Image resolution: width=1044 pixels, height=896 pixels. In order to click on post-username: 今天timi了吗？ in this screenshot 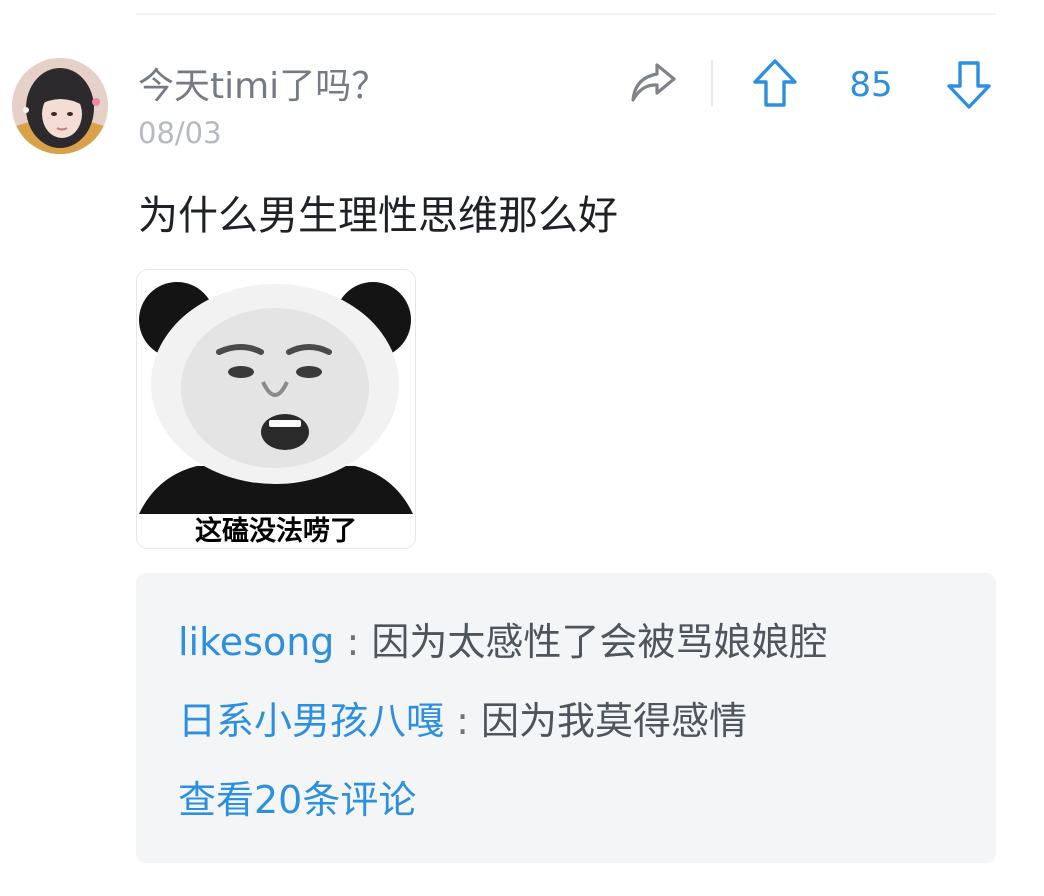, I will do `click(262, 87)`.